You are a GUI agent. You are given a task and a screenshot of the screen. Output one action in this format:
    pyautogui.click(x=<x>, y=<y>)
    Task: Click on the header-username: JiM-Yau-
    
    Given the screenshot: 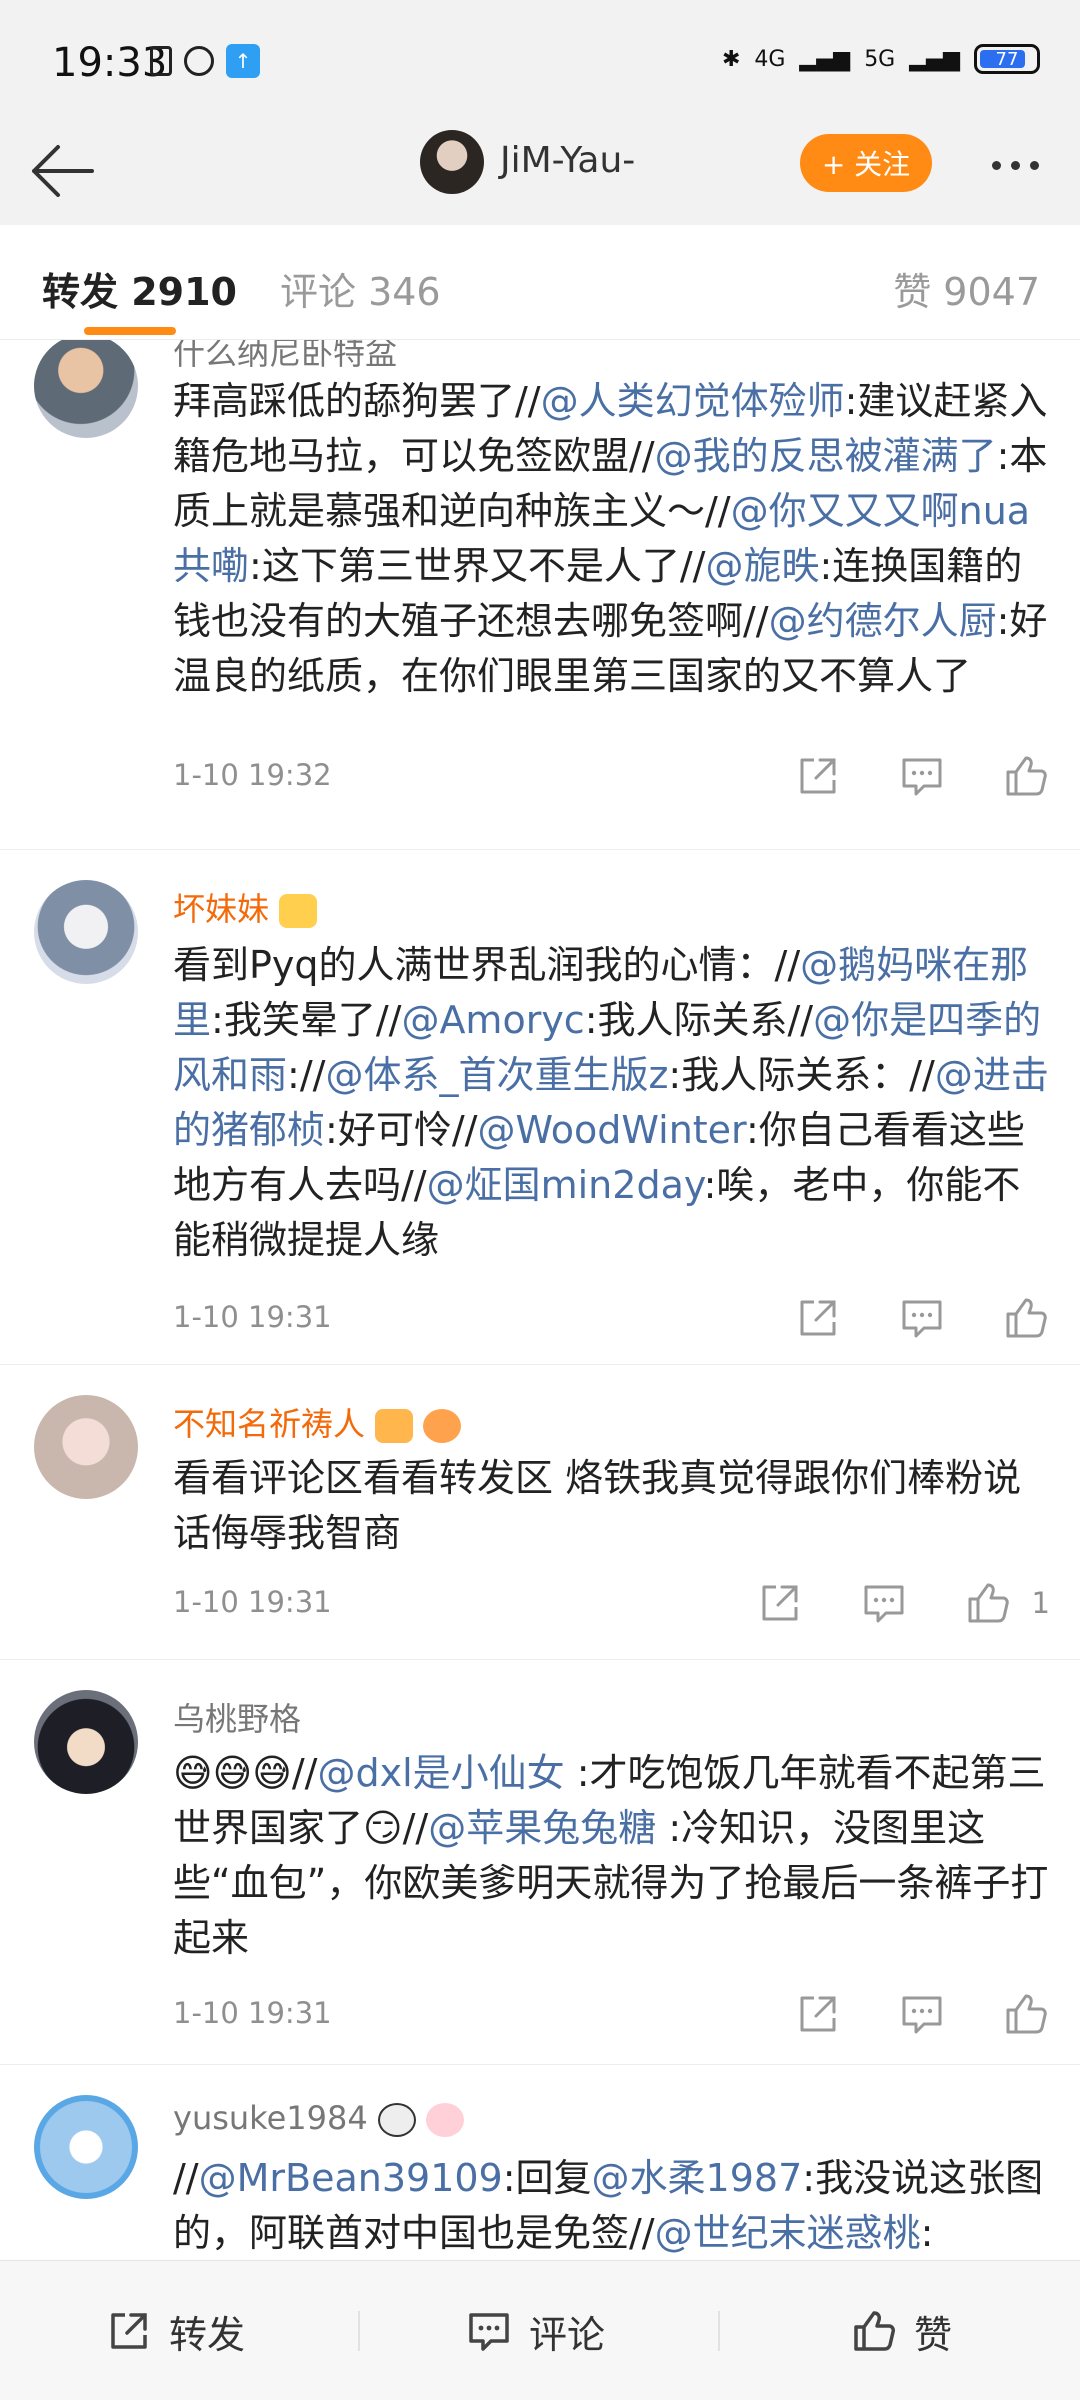 What is the action you would take?
    pyautogui.click(x=567, y=160)
    